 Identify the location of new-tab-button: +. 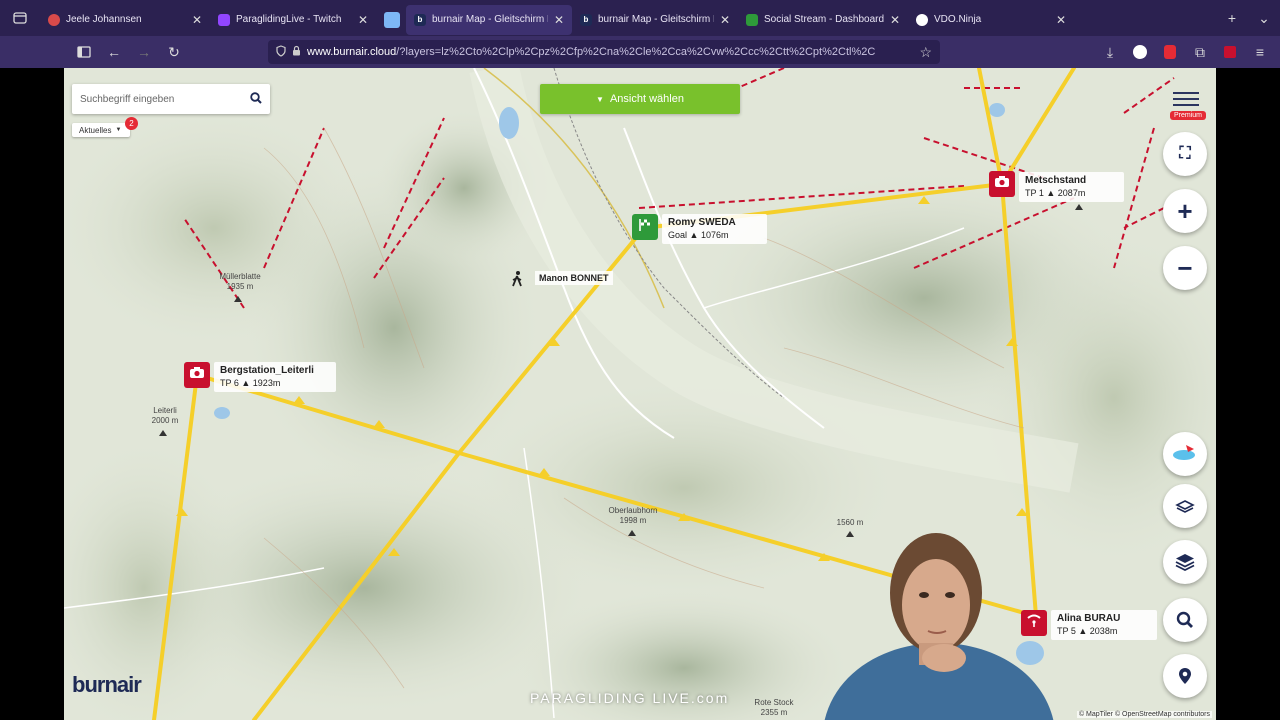
(1232, 18).